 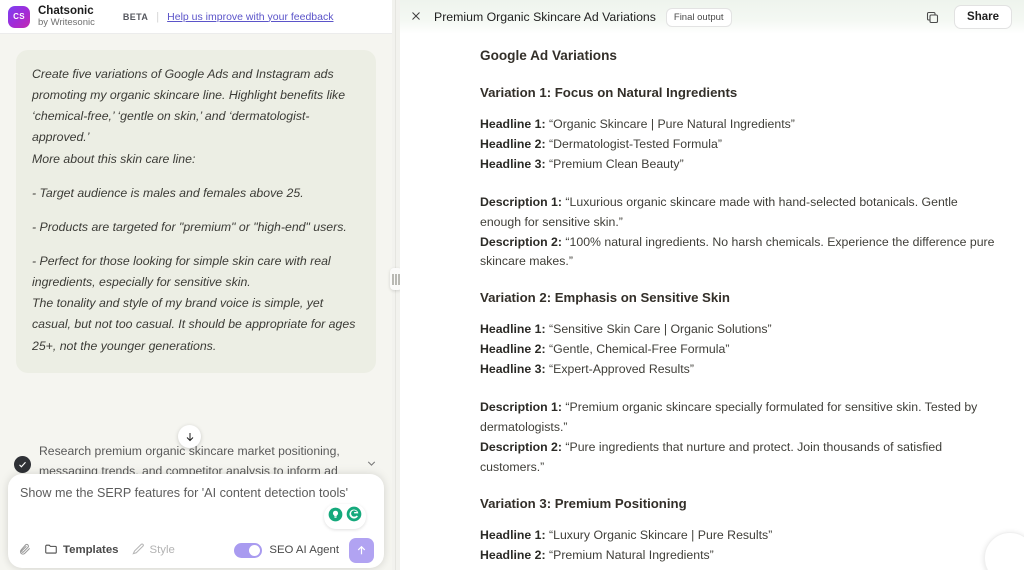 I want to click on message-composer: Templates Style SEO AI Agent, so click(x=196, y=521).